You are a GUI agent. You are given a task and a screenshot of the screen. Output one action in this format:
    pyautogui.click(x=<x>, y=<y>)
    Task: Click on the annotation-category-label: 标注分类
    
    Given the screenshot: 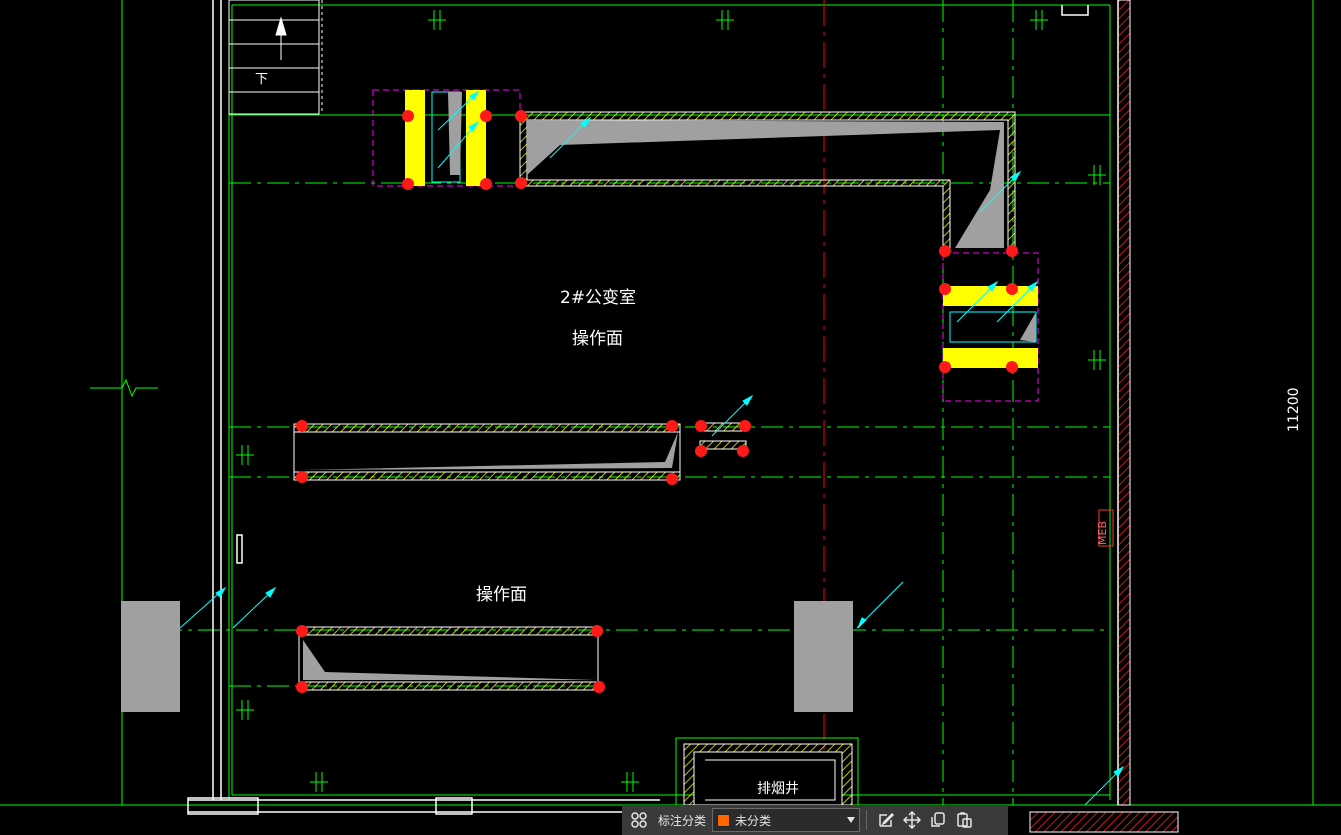 What is the action you would take?
    pyautogui.click(x=682, y=820)
    